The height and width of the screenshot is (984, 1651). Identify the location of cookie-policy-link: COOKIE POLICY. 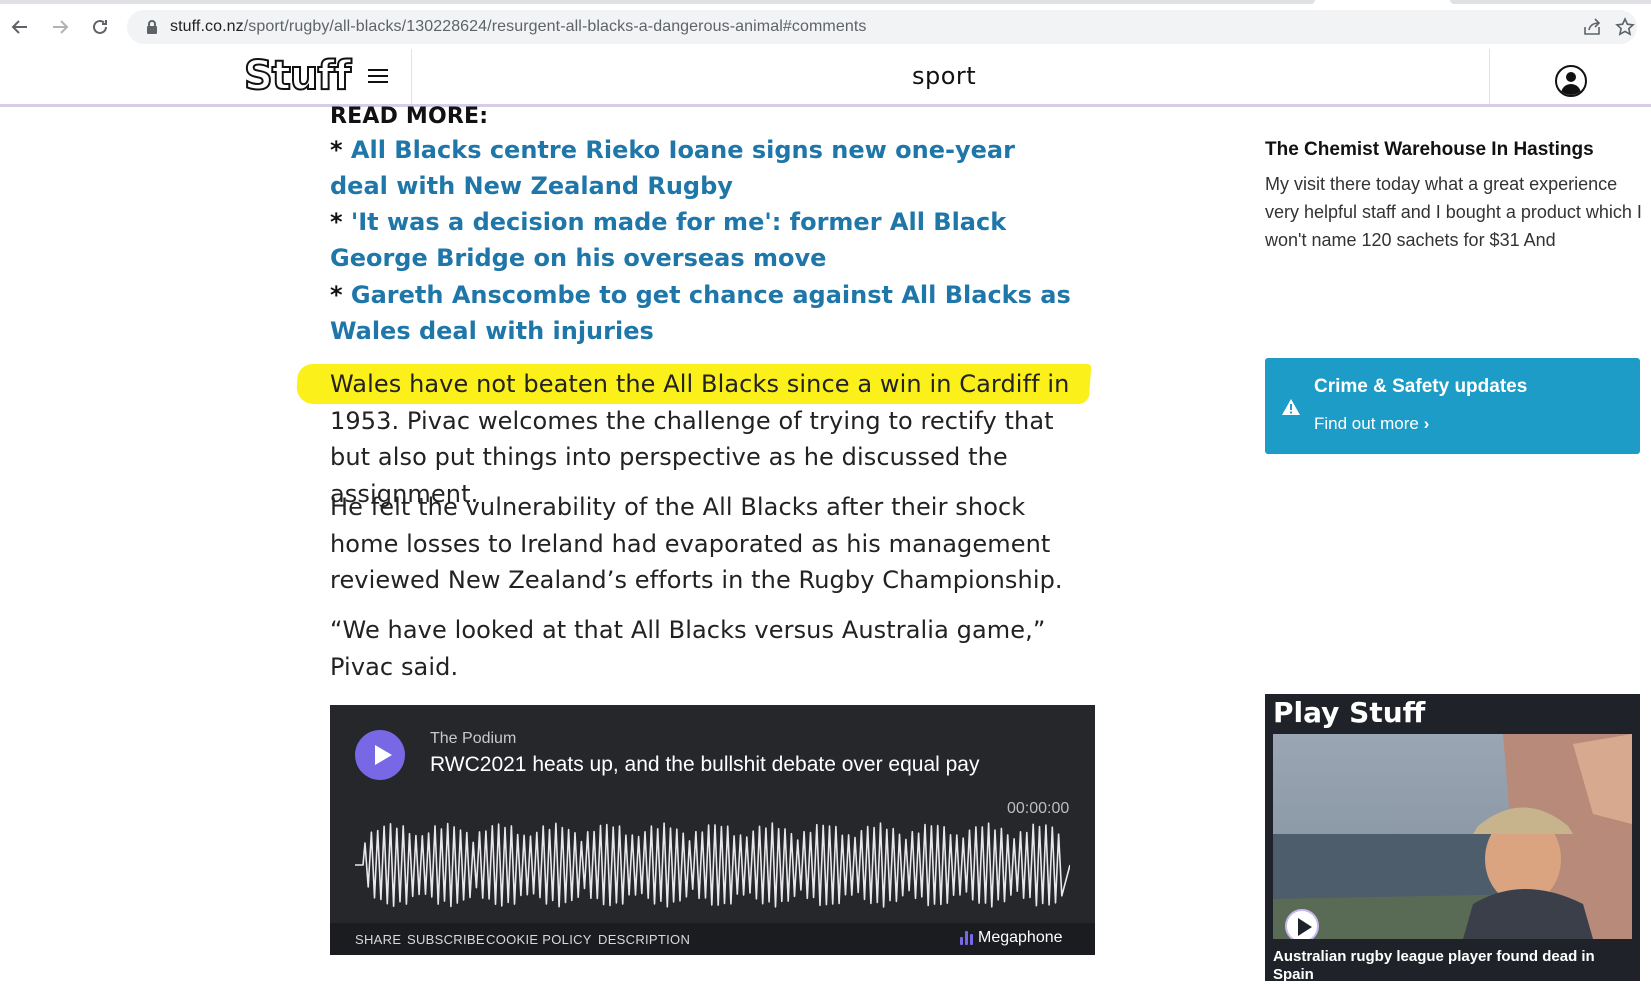
(539, 939).